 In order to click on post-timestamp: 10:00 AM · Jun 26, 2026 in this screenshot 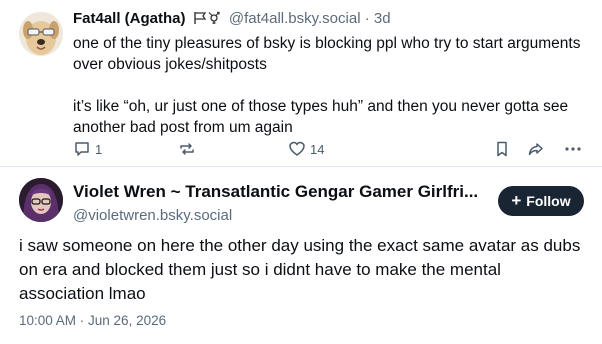, I will do `click(92, 320)`.